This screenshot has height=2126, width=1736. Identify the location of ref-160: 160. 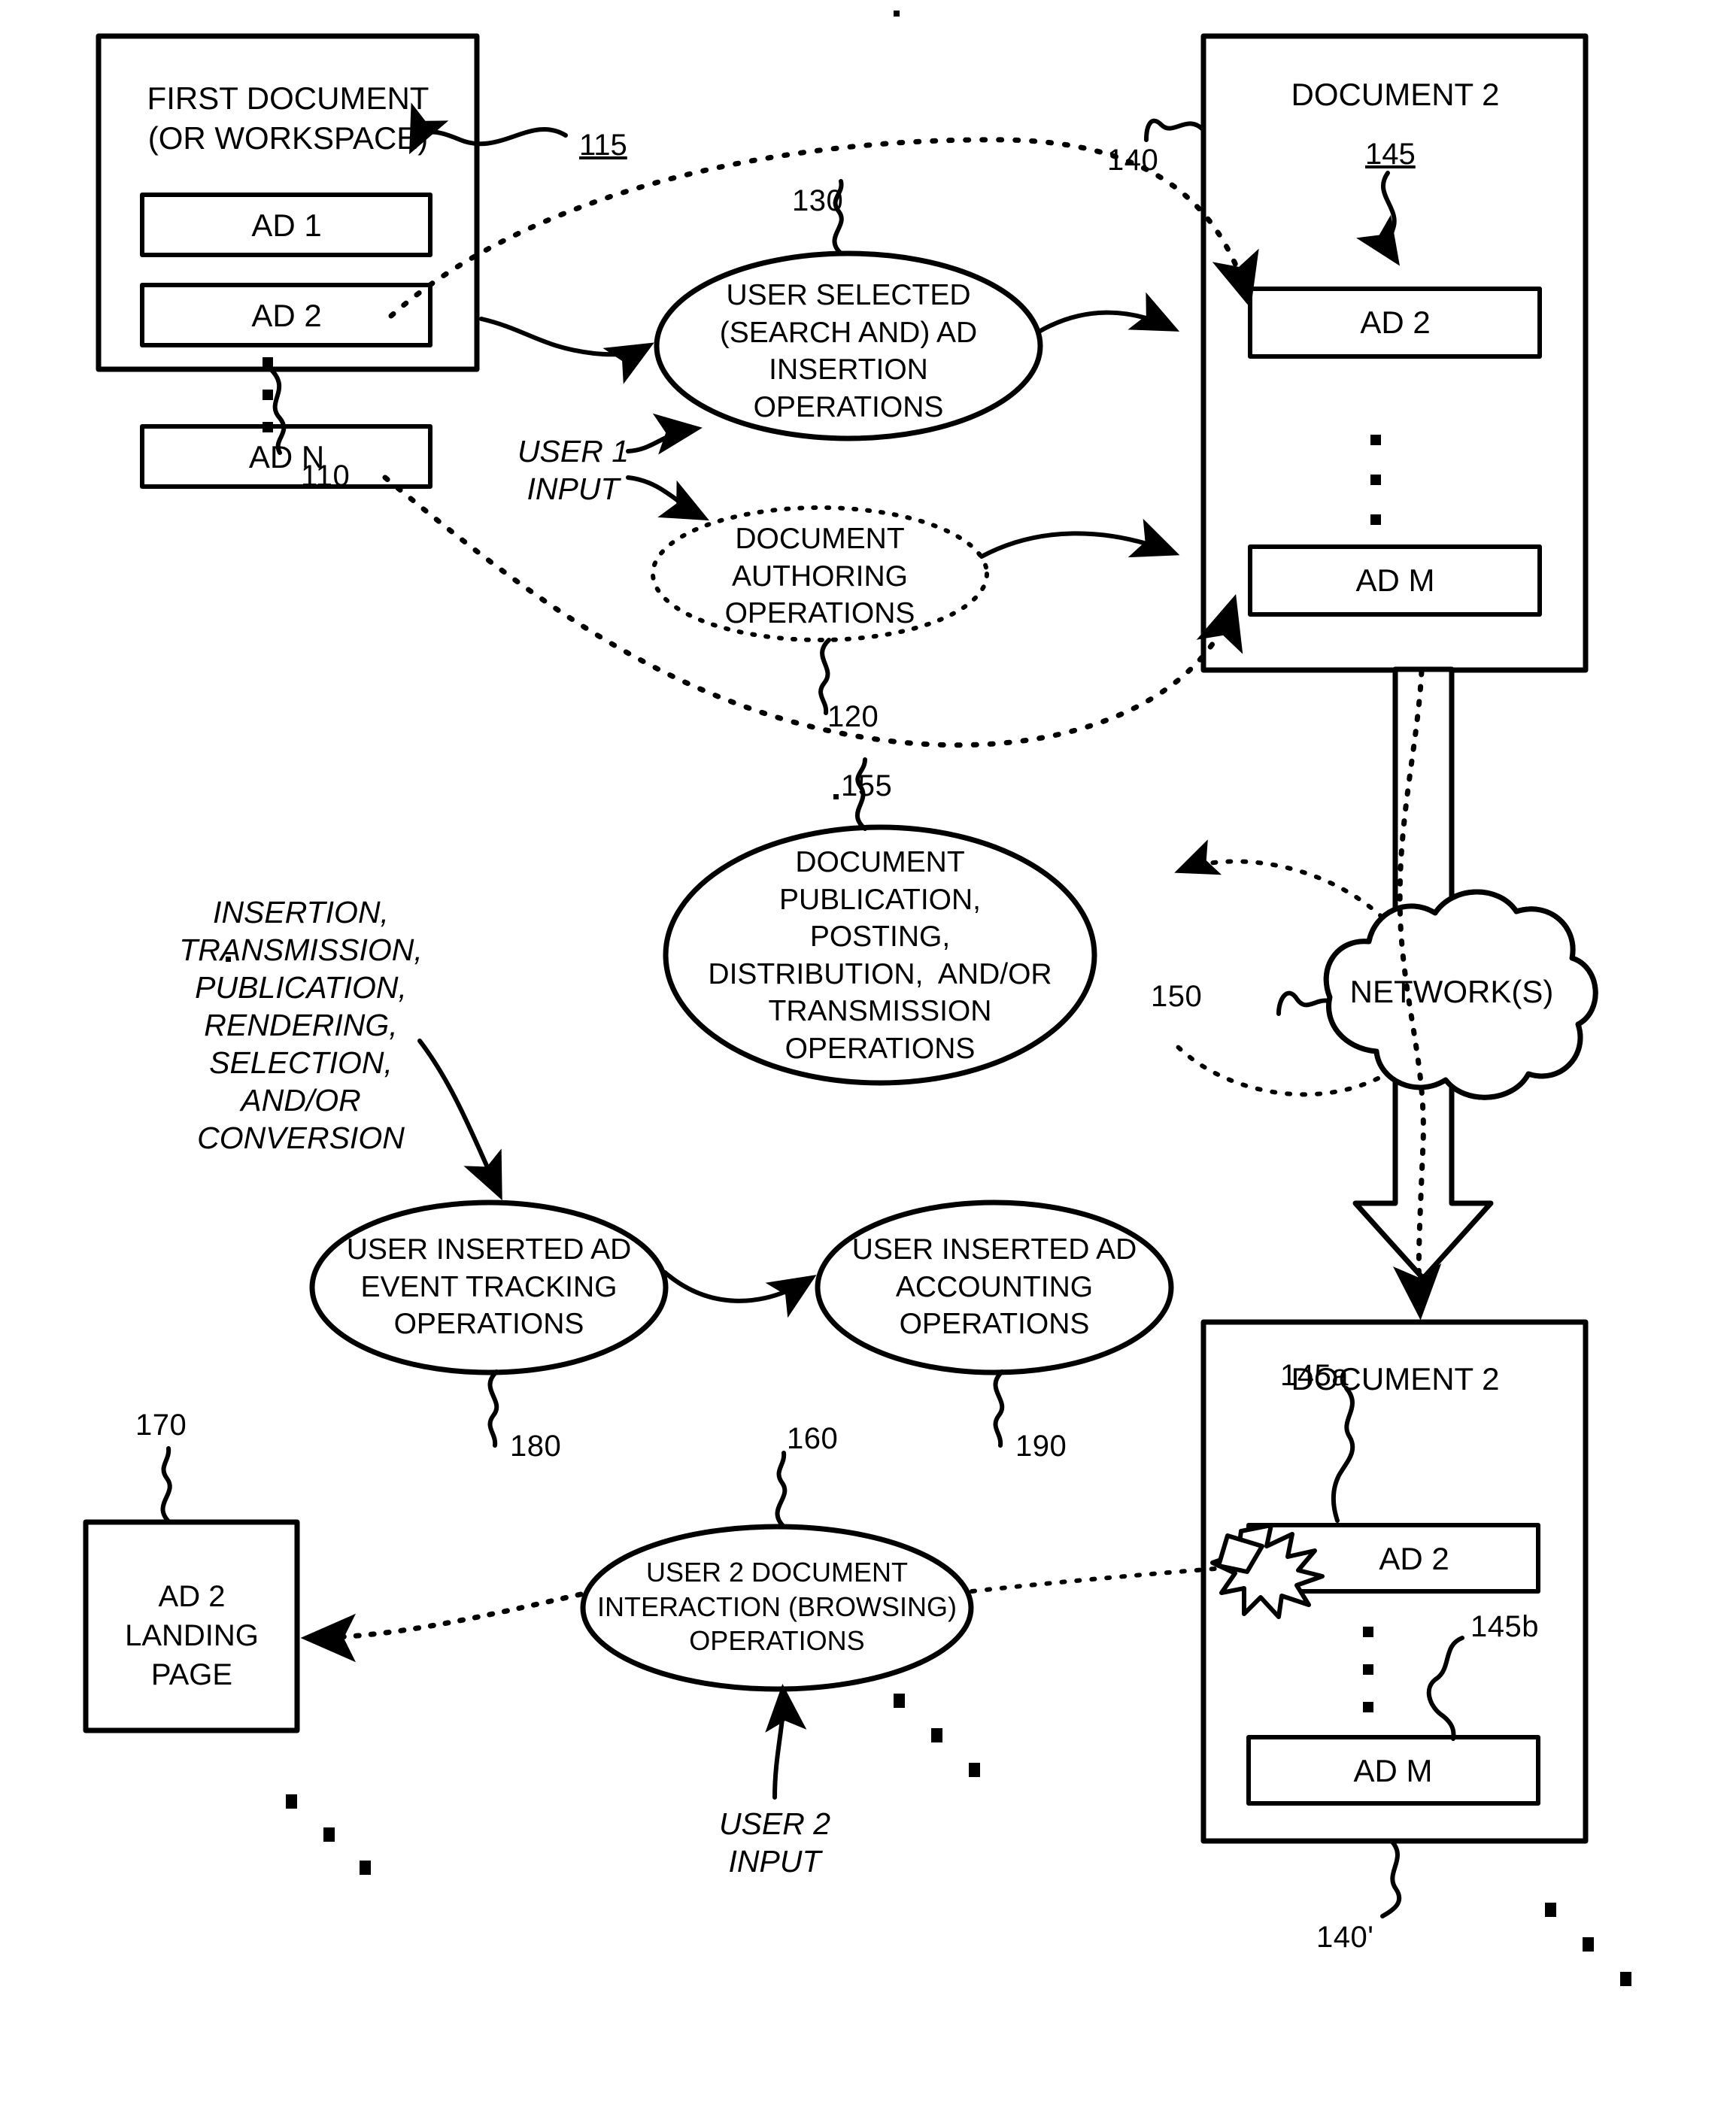
(813, 1438).